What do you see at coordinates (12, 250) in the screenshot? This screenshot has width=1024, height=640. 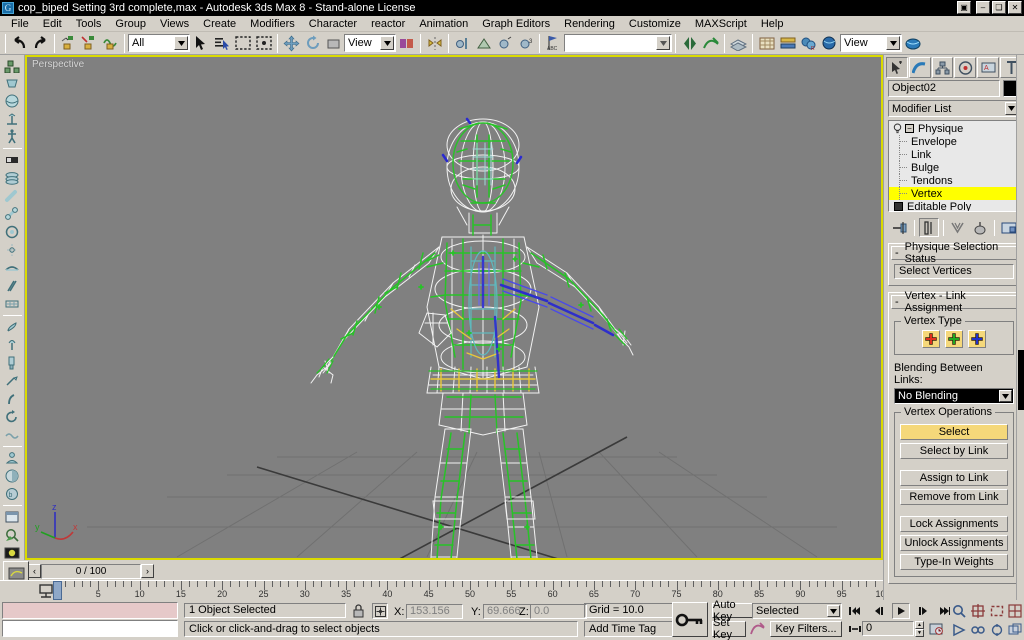 I see `skin-envelope-icon` at bounding box center [12, 250].